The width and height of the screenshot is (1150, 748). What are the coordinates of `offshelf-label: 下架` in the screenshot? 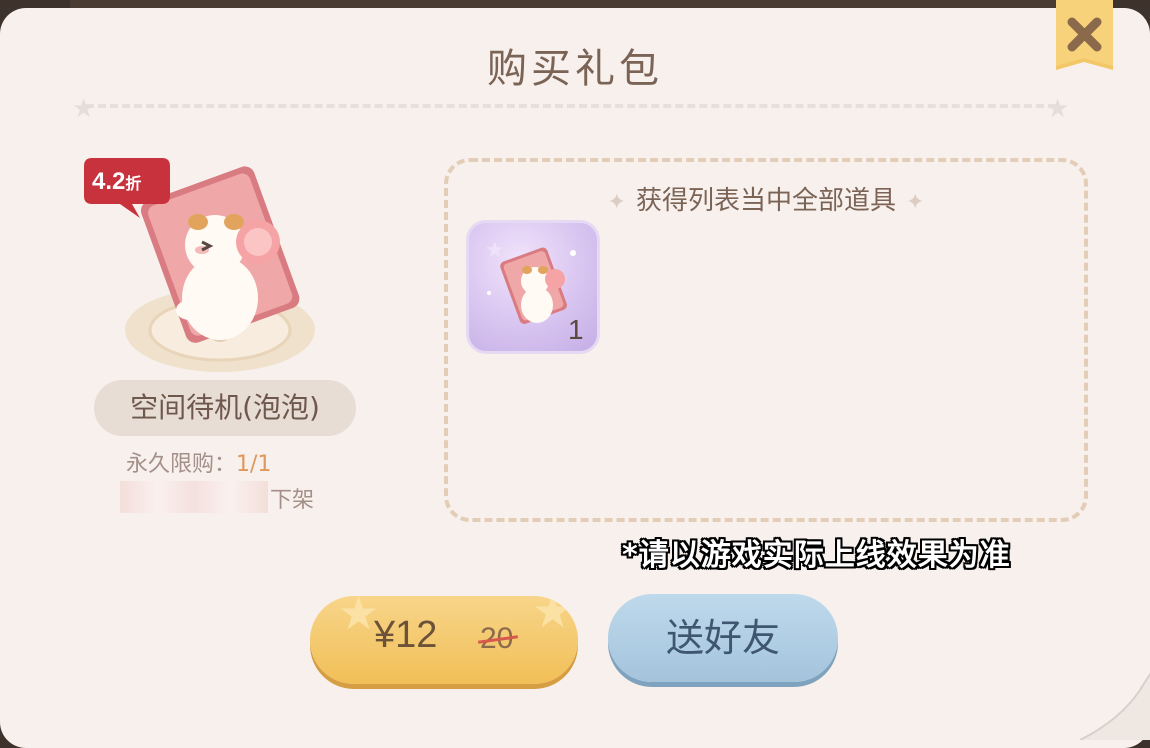 It's located at (292, 500).